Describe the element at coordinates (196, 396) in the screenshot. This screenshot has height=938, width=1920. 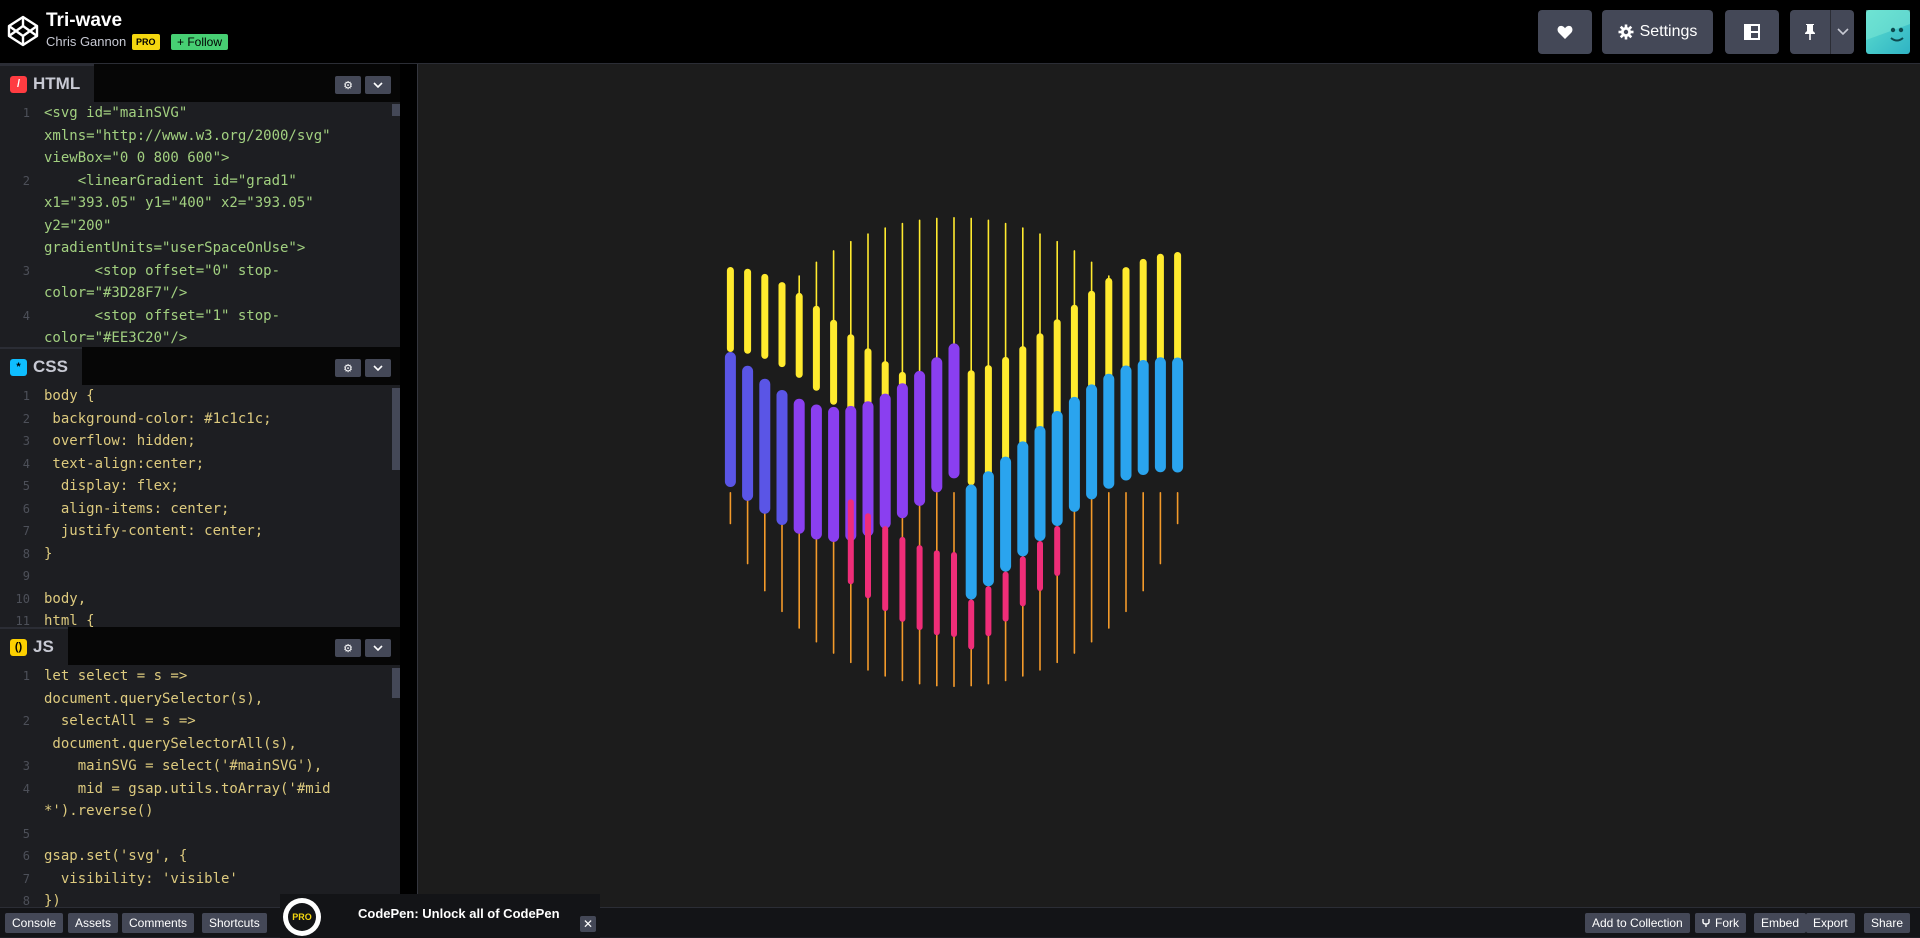
I see `code-line: 1 body {` at that location.